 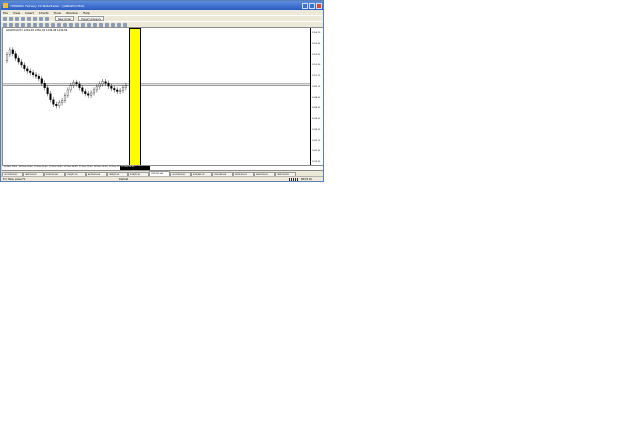 I want to click on tile-windows-icon, so click(x=95, y=24).